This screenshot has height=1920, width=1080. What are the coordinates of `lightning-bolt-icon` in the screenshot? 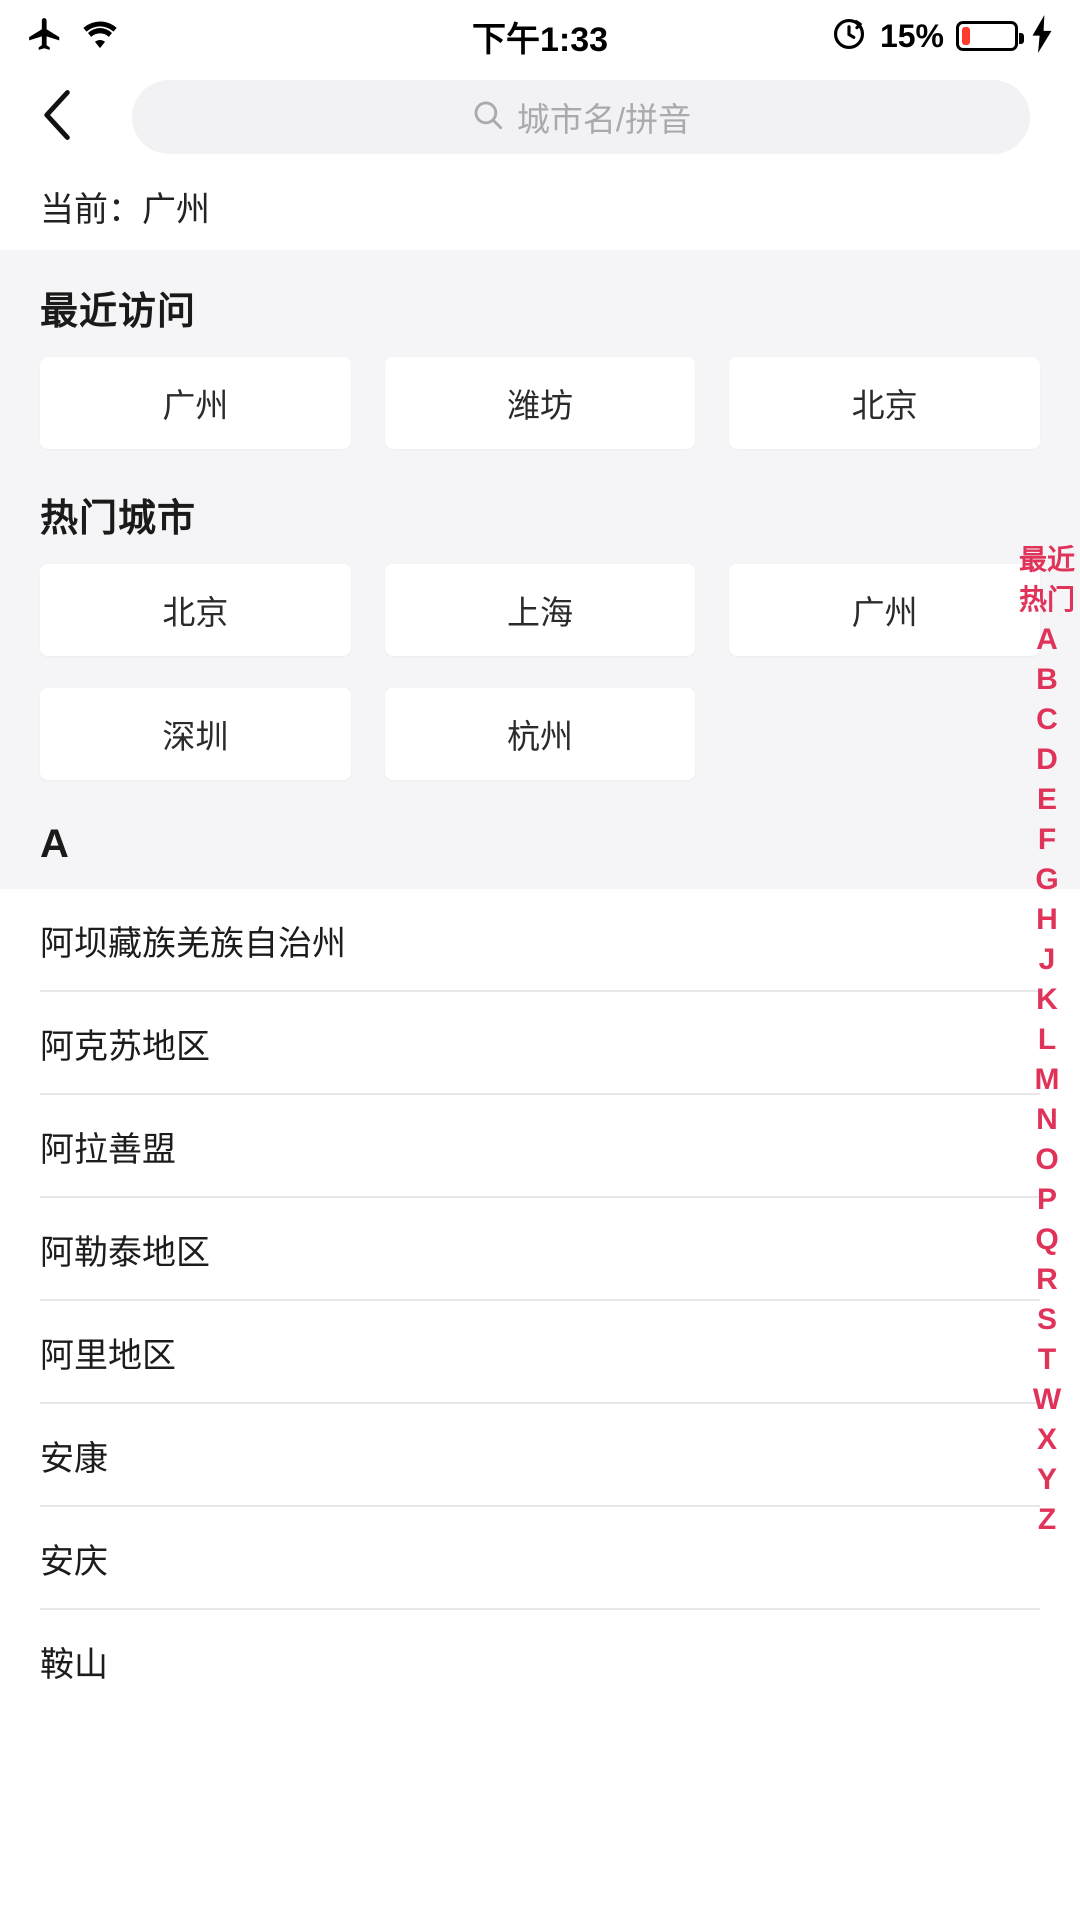 It's located at (1042, 36).